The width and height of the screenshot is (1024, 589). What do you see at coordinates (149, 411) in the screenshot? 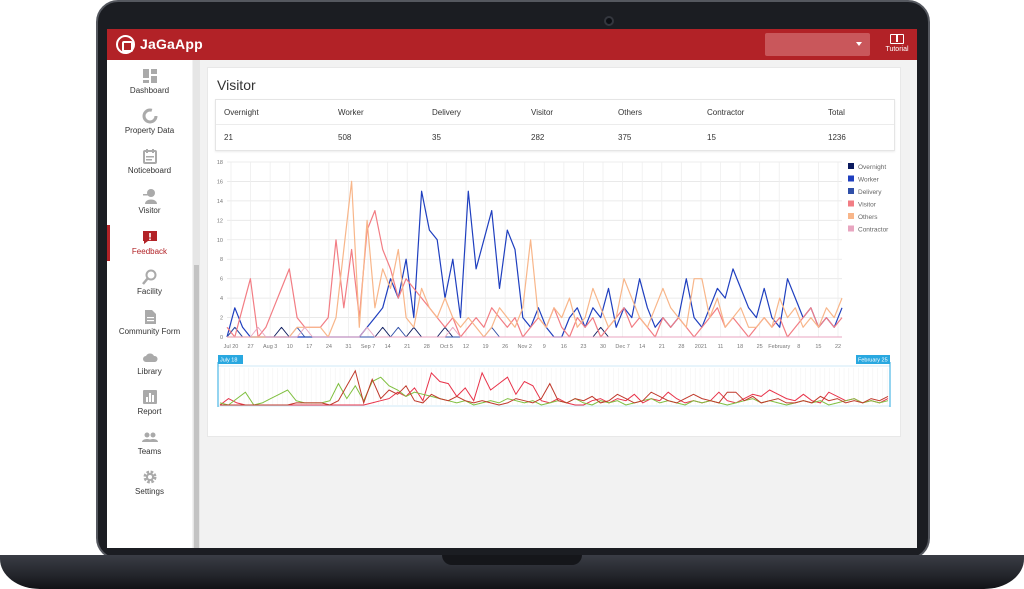
I see `sidebar-item-label: Report` at bounding box center [149, 411].